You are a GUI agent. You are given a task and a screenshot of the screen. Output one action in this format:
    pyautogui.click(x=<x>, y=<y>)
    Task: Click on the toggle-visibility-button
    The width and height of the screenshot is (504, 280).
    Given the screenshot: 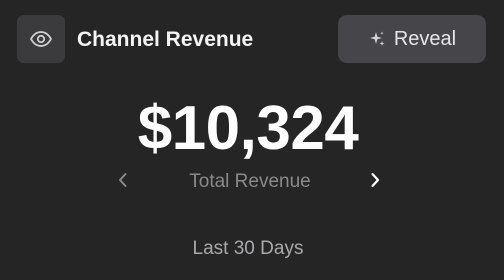 What is the action you would take?
    pyautogui.click(x=41, y=39)
    